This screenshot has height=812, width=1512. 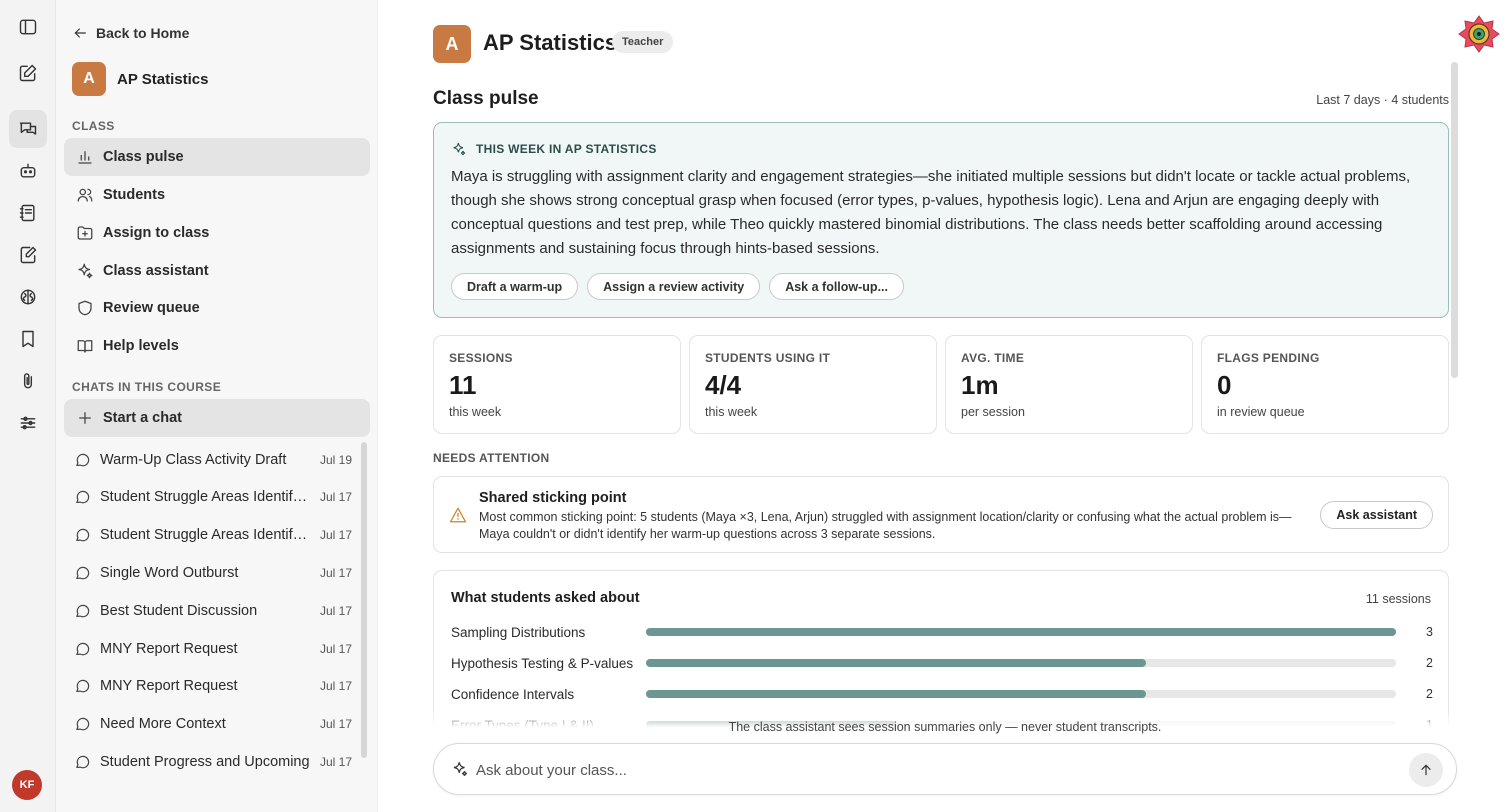 I want to click on nav-review-queue: Review queue, so click(x=217, y=308).